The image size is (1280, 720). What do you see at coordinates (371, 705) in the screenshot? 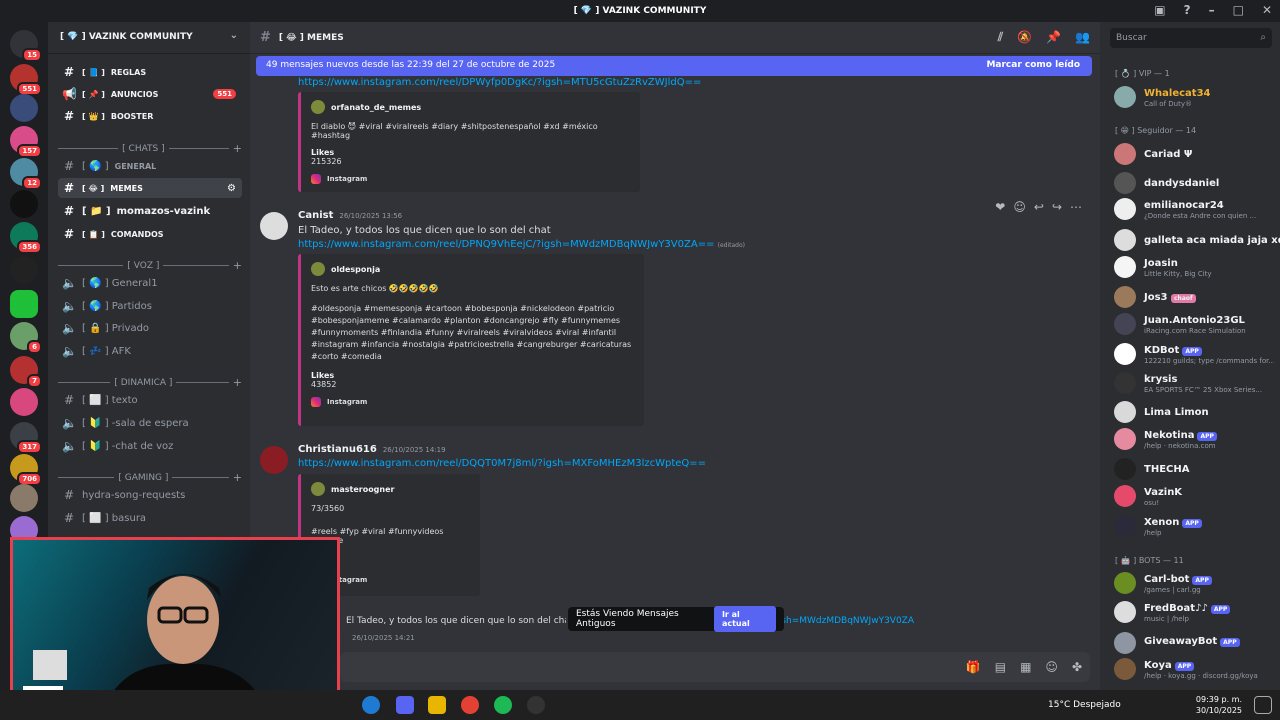
I see `edge-icon` at bounding box center [371, 705].